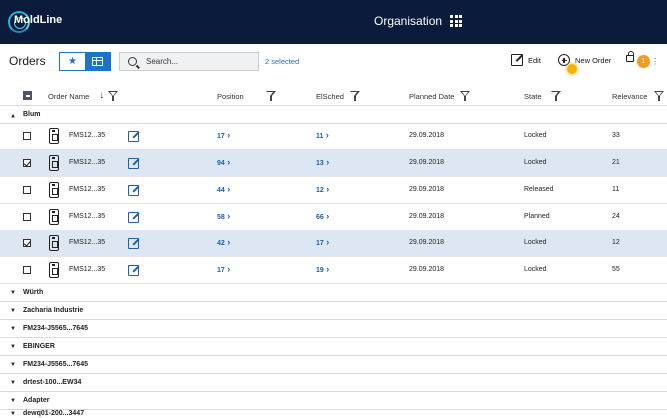 This screenshot has height=418, width=667. Describe the element at coordinates (333, 270) in the screenshot. I see `table-row: FMS12...35 17 19 29.09.2018 Locked 55` at that location.